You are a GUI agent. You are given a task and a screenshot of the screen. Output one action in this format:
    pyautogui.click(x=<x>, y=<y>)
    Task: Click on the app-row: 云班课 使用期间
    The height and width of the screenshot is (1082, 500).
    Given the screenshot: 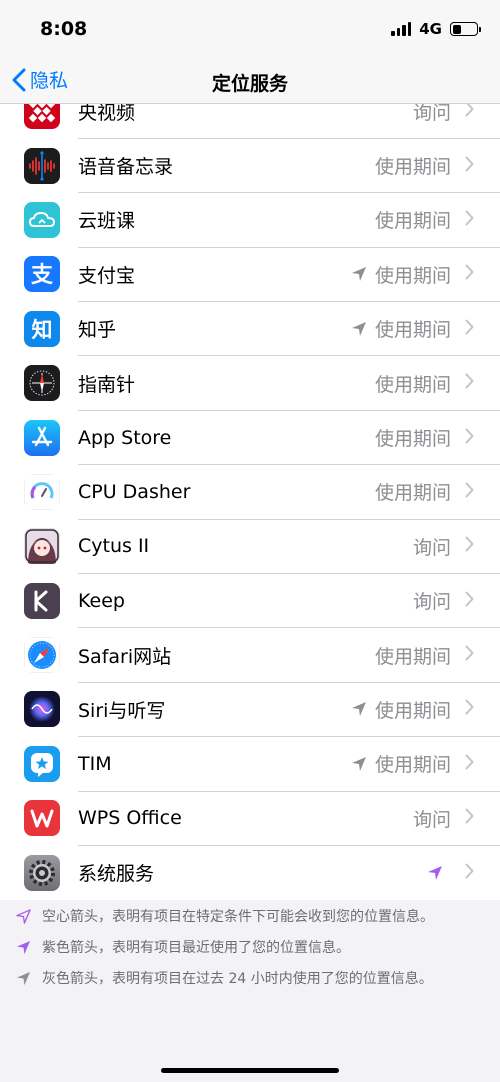 What is the action you would take?
    pyautogui.click(x=250, y=220)
    